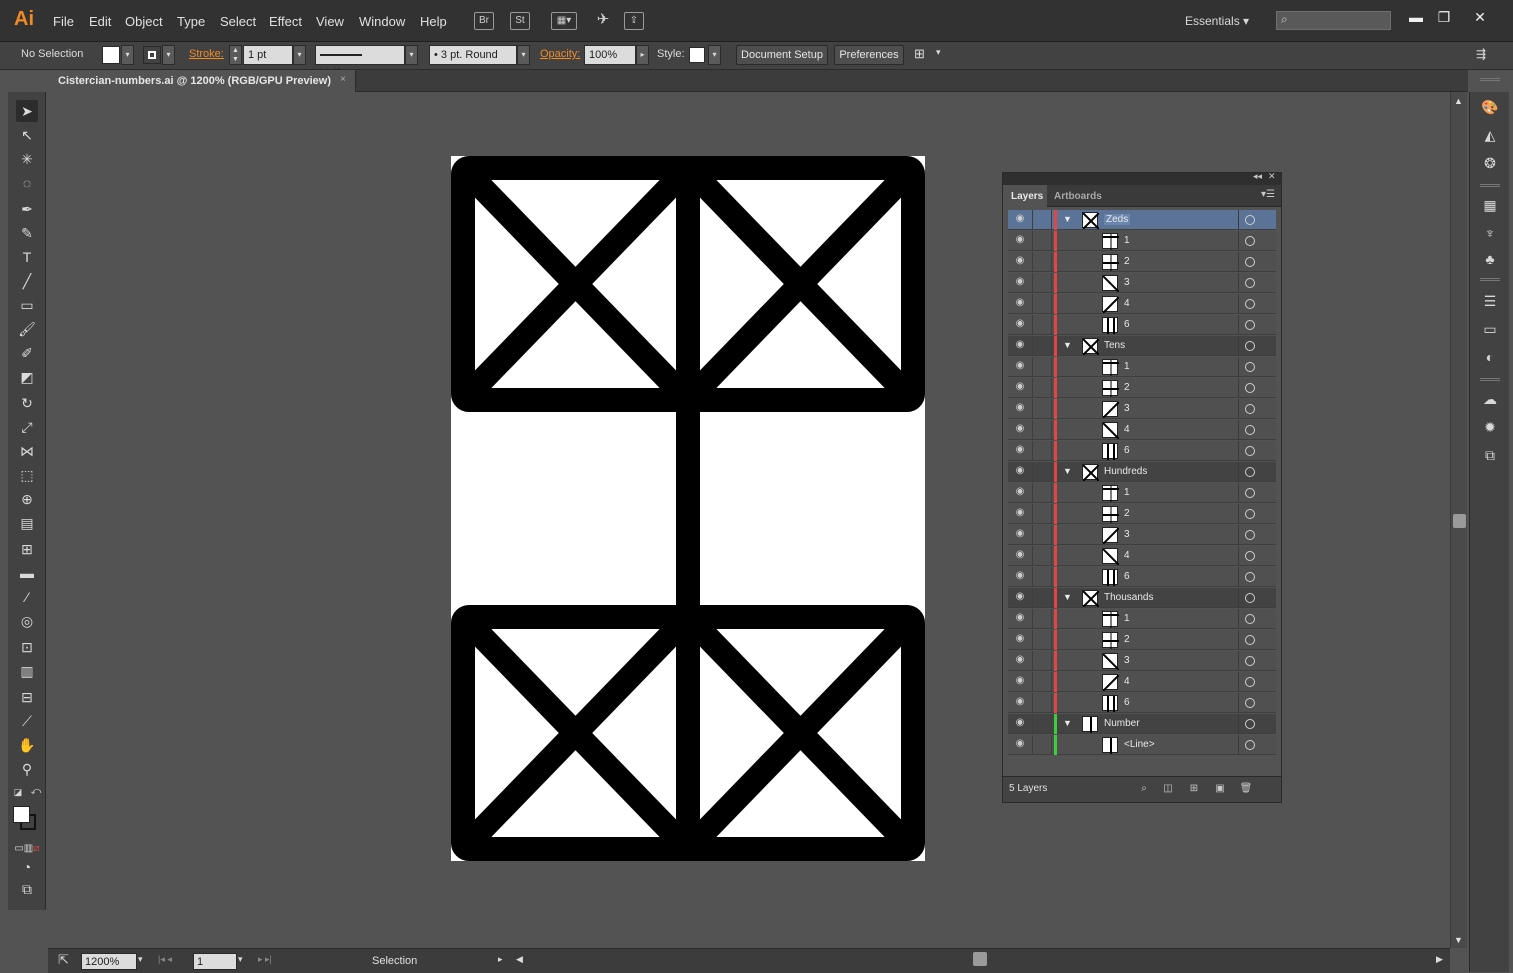 Image resolution: width=1513 pixels, height=973 pixels. Describe the element at coordinates (1128, 597) in the screenshot. I see `layer-name: Thousands` at that location.